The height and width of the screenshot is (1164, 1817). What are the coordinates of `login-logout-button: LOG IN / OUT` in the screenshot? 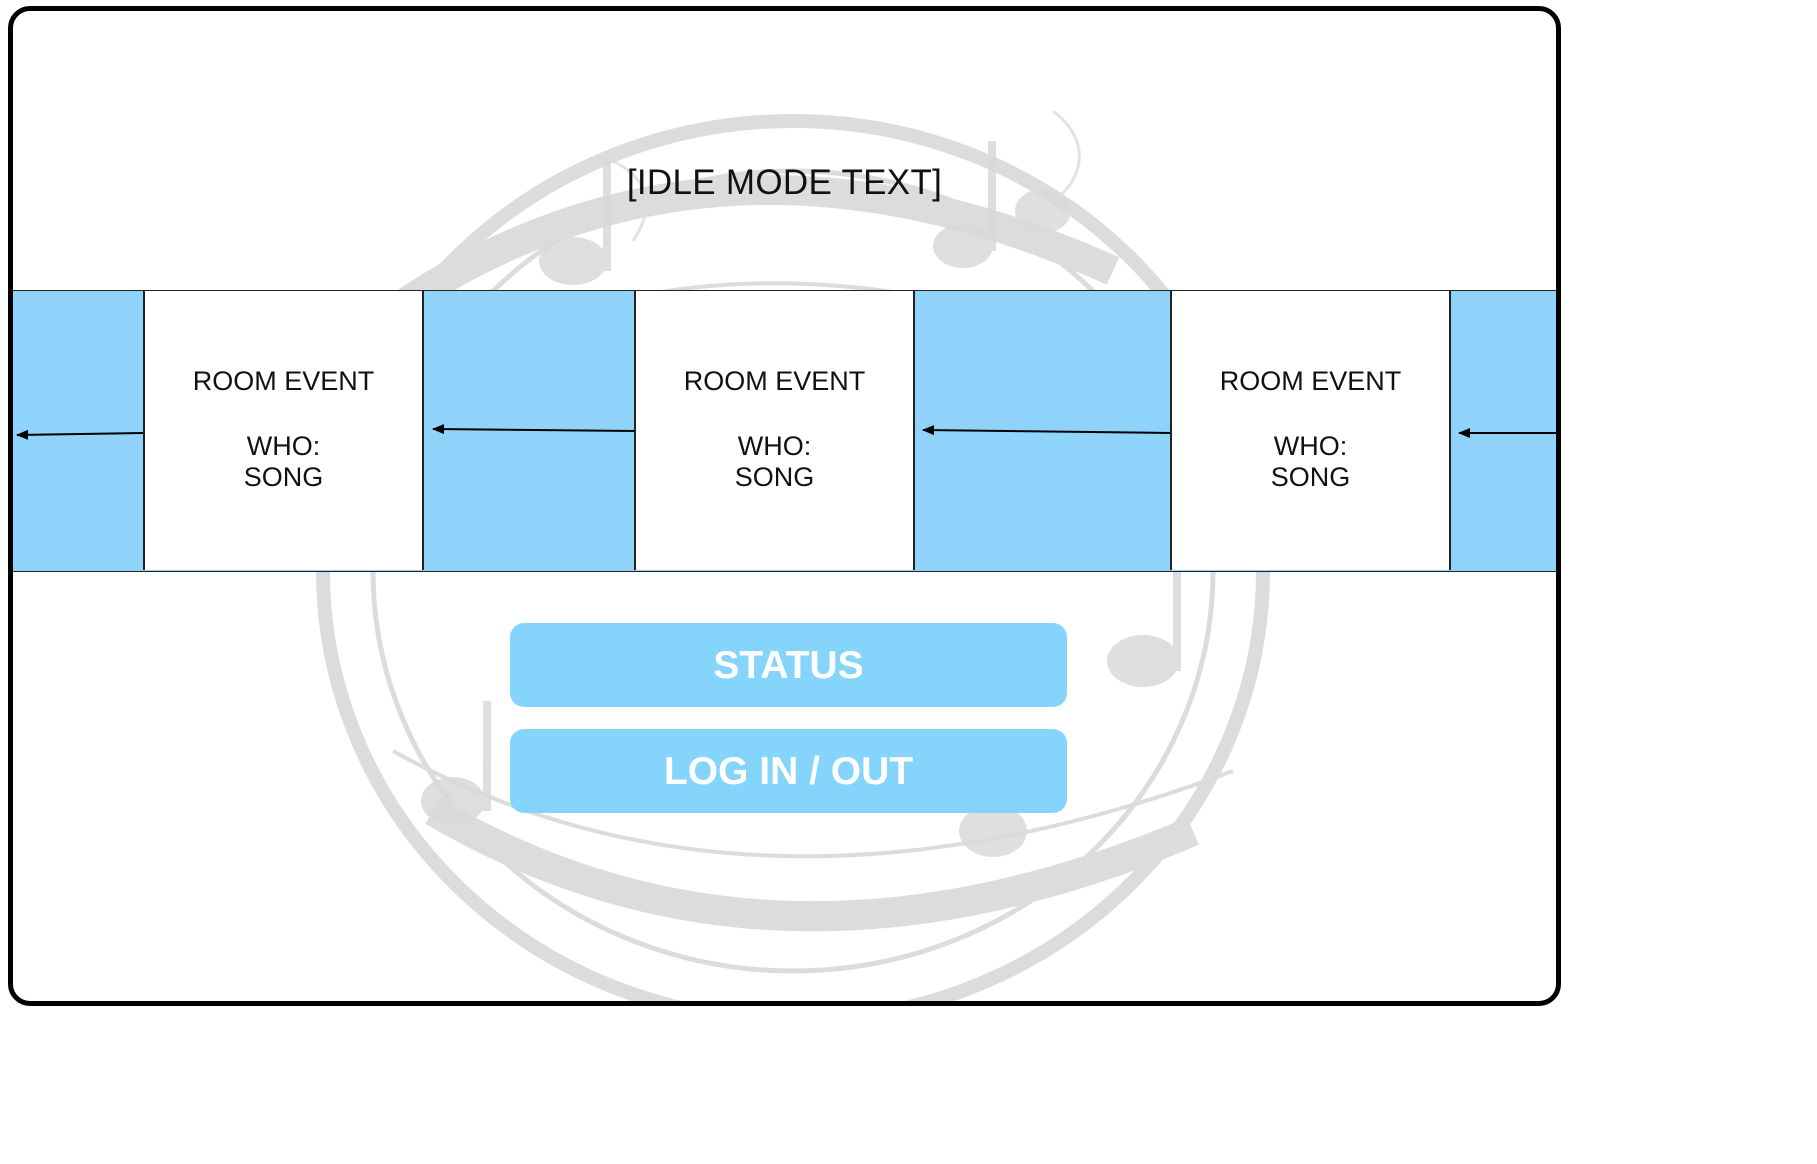 It's located at (788, 771).